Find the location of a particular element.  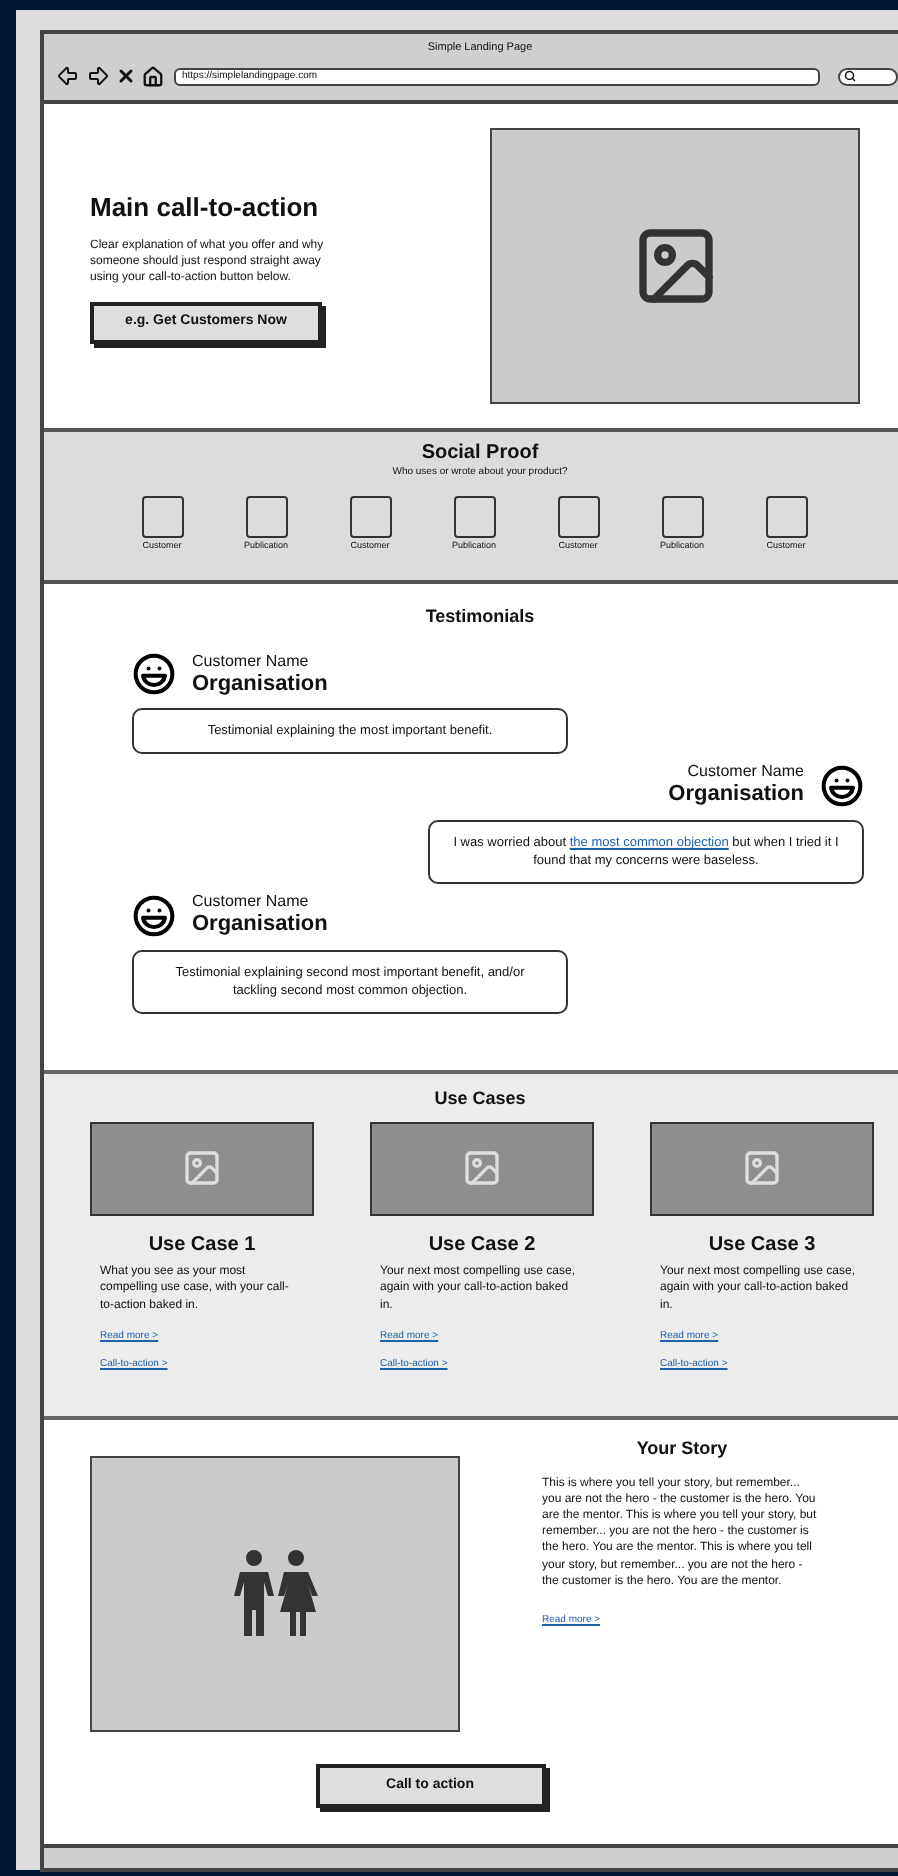

close-icon is located at coordinates (126, 76).